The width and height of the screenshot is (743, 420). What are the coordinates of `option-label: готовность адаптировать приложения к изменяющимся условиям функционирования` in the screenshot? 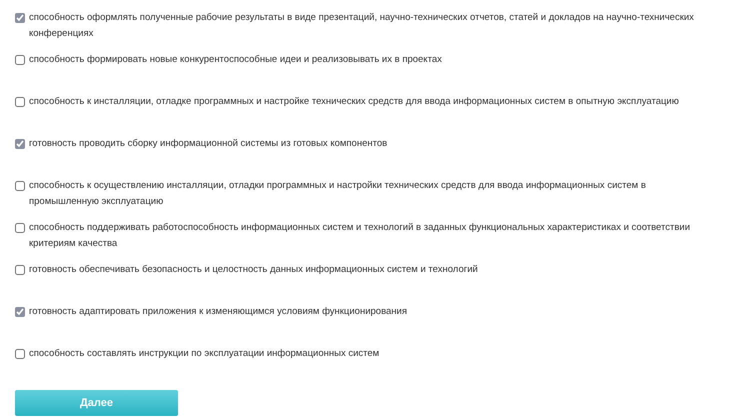 It's located at (218, 312).